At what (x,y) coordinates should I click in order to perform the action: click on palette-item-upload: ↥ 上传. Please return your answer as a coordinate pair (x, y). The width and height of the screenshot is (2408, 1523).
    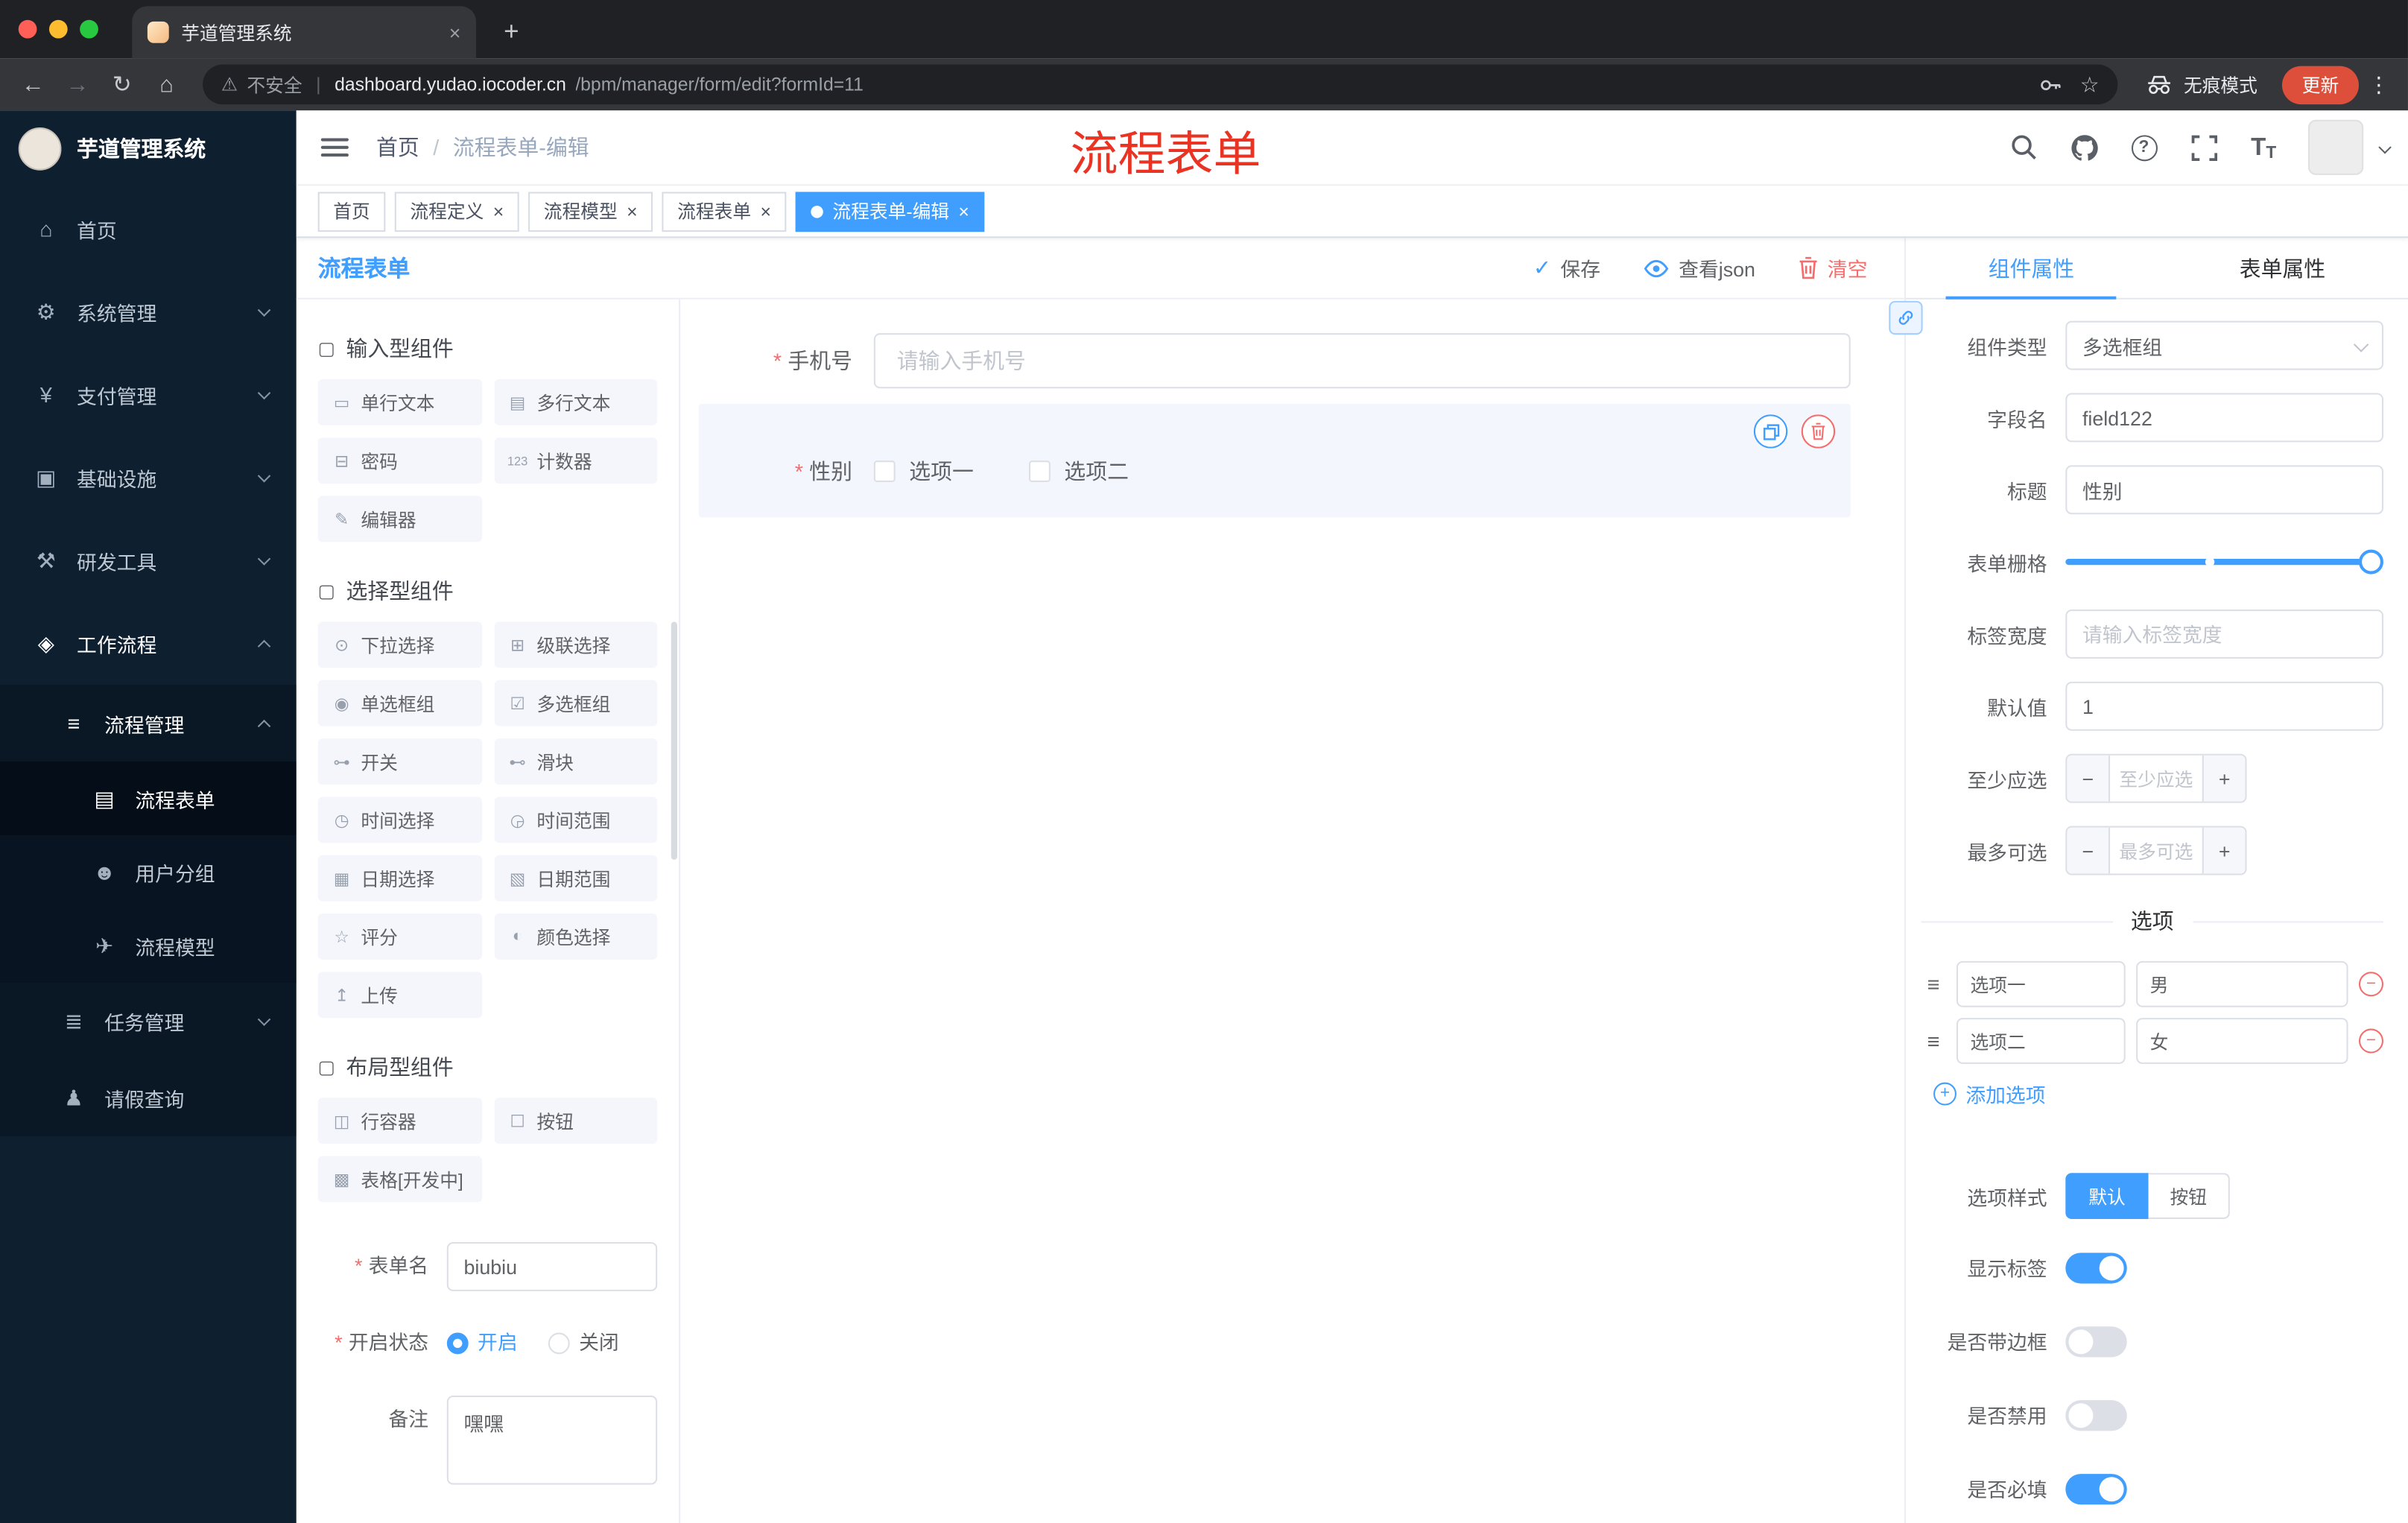
    Looking at the image, I should click on (399, 996).